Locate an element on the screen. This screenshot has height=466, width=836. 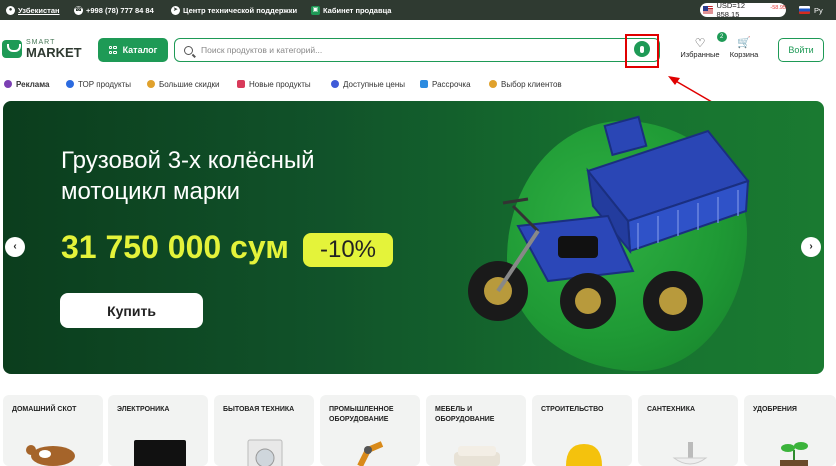
category-label: ДОМАШНИЙ СКОТ is located at coordinates (44, 409).